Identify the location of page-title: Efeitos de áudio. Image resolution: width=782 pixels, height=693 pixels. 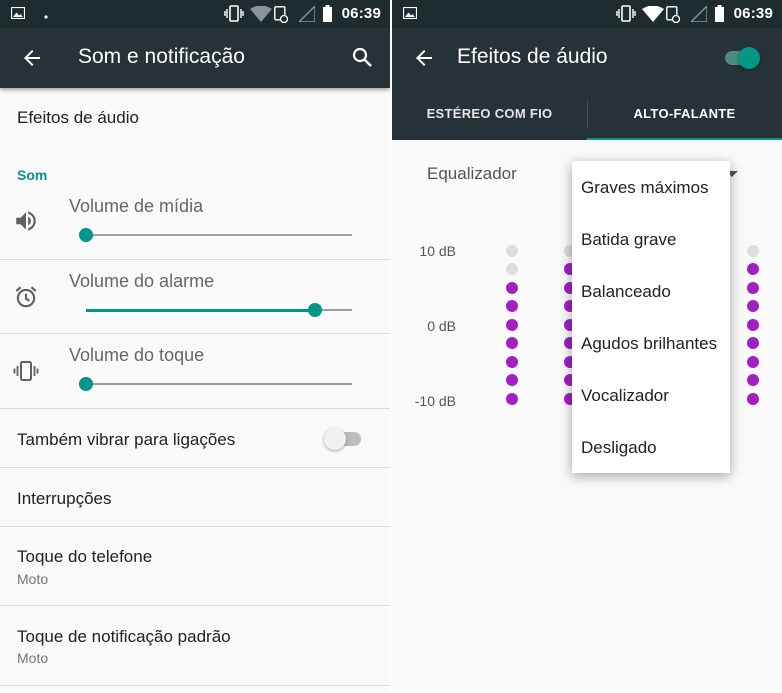
(532, 56).